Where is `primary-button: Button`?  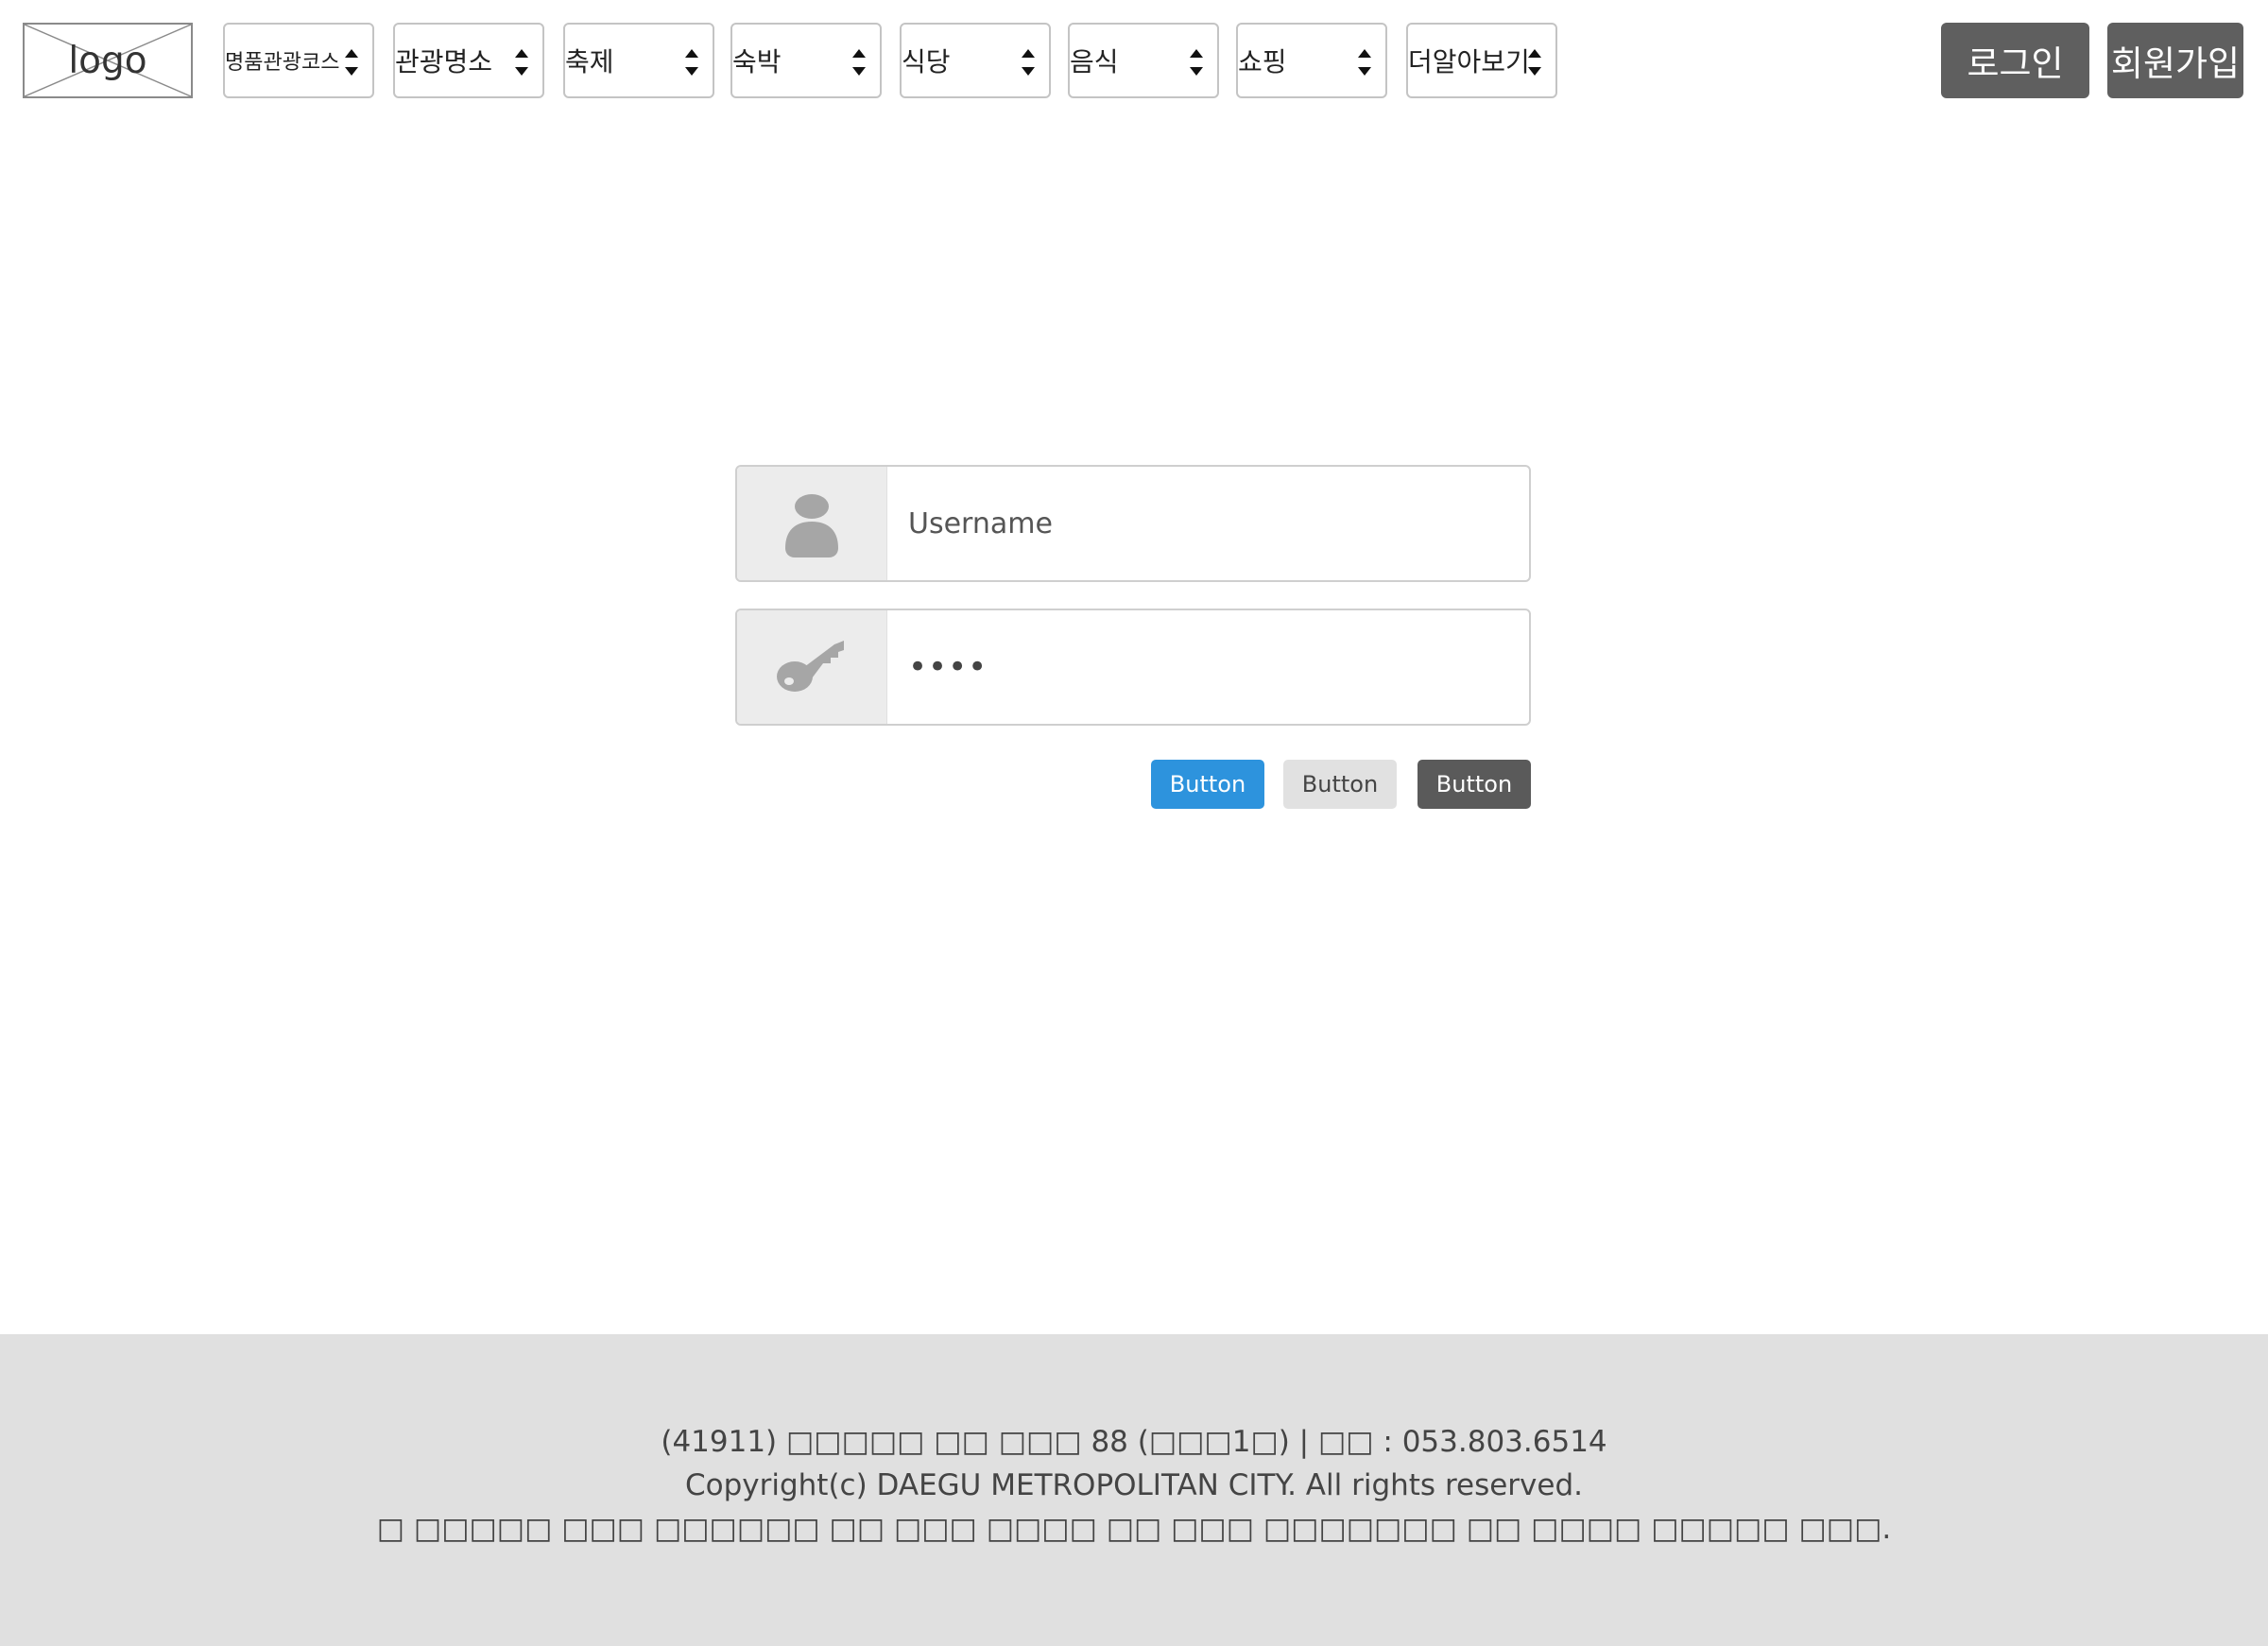
primary-button: Button is located at coordinates (1207, 784).